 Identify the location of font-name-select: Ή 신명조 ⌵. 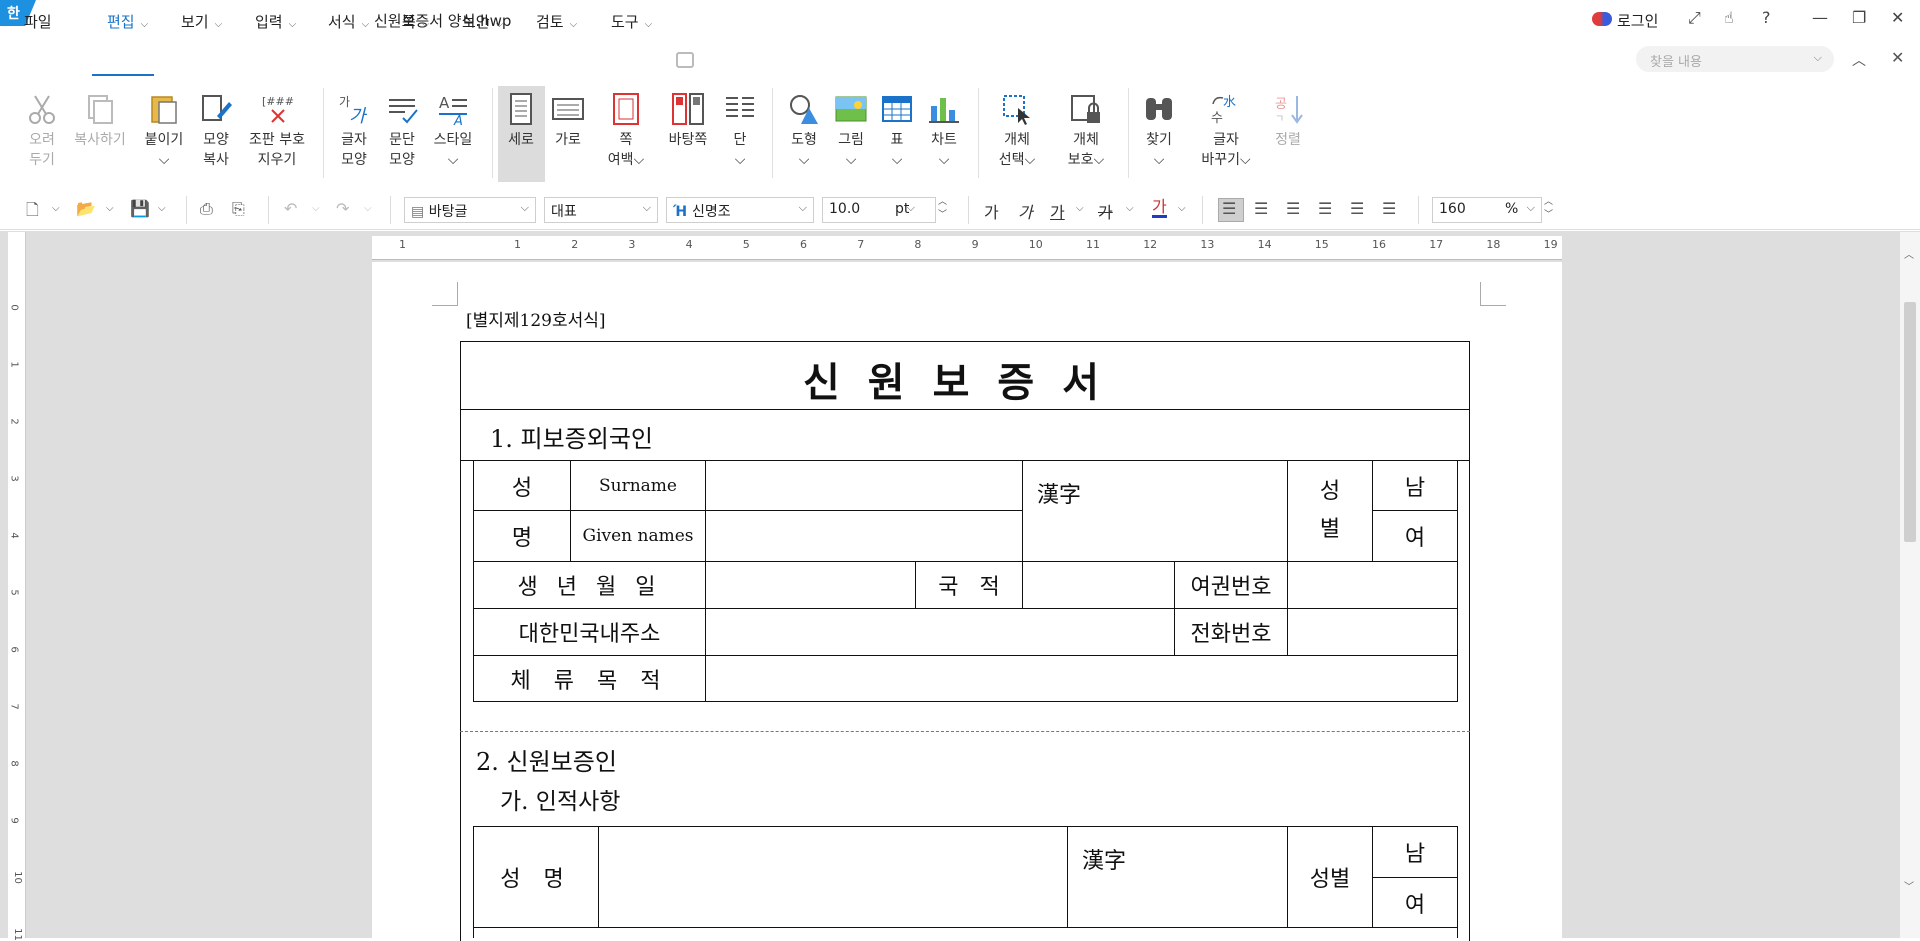
(740, 210).